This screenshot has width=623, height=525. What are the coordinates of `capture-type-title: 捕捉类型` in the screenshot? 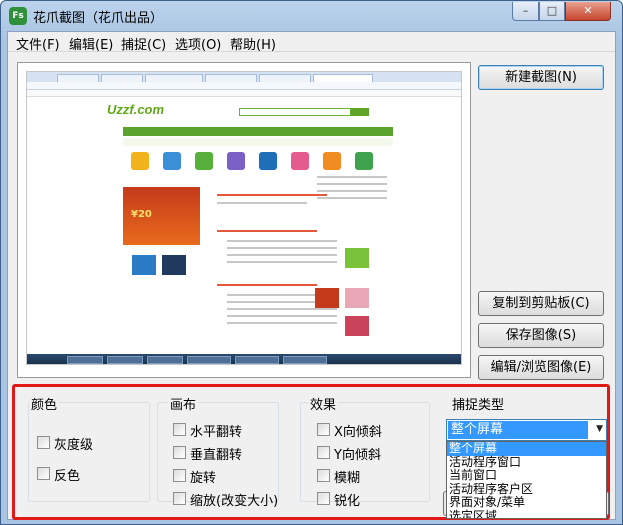 It's located at (478, 403).